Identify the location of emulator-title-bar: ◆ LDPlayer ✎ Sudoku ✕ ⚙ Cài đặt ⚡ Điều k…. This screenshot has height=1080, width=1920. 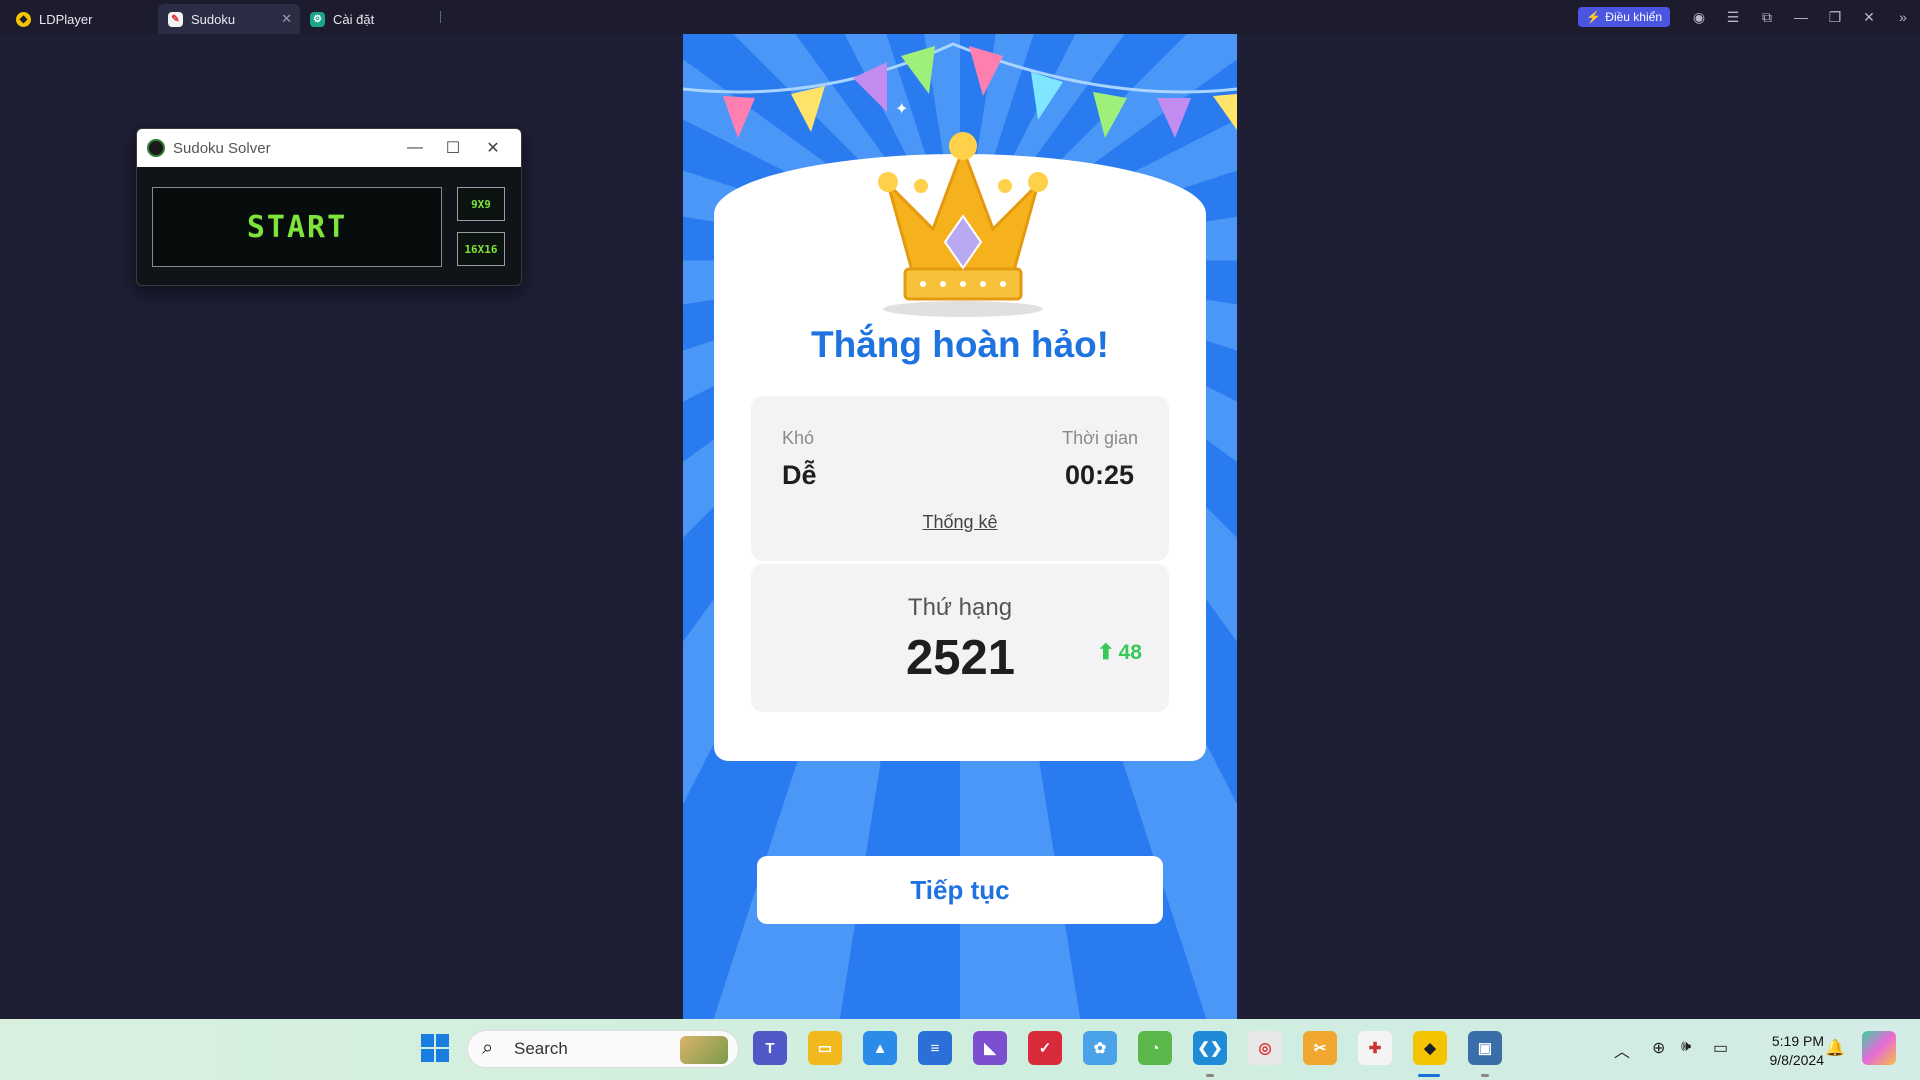
(960, 17).